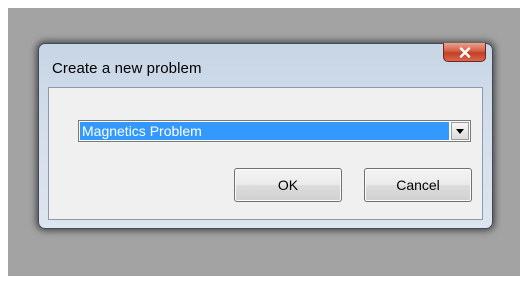 Image resolution: width=526 pixels, height=282 pixels. Describe the element at coordinates (127, 68) in the screenshot. I see `dialog-title: Create a new problem` at that location.